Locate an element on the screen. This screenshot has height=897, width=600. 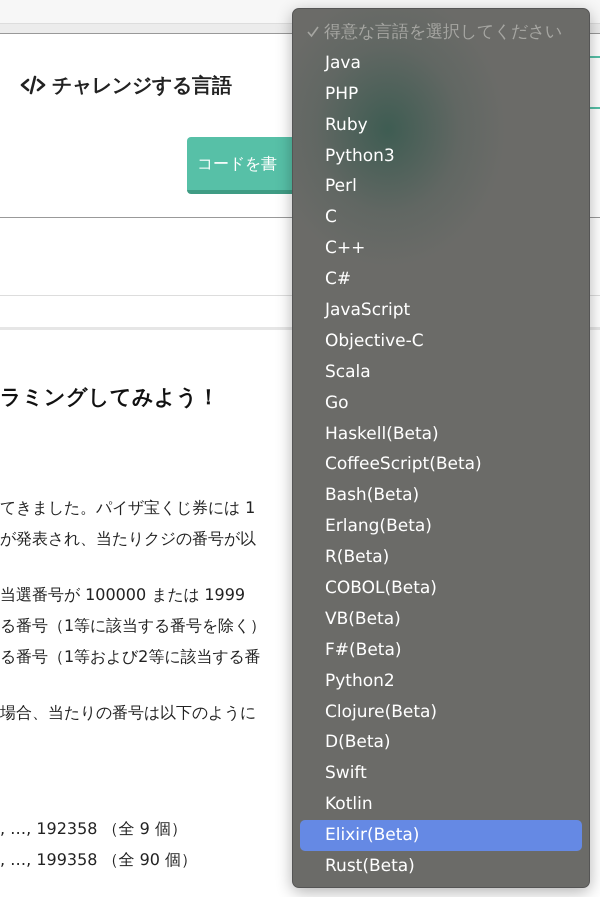
menu-item: Perl is located at coordinates (441, 186).